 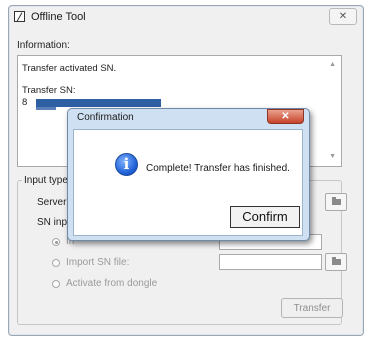 What do you see at coordinates (56, 263) in the screenshot?
I see `import-sn-file-radio` at bounding box center [56, 263].